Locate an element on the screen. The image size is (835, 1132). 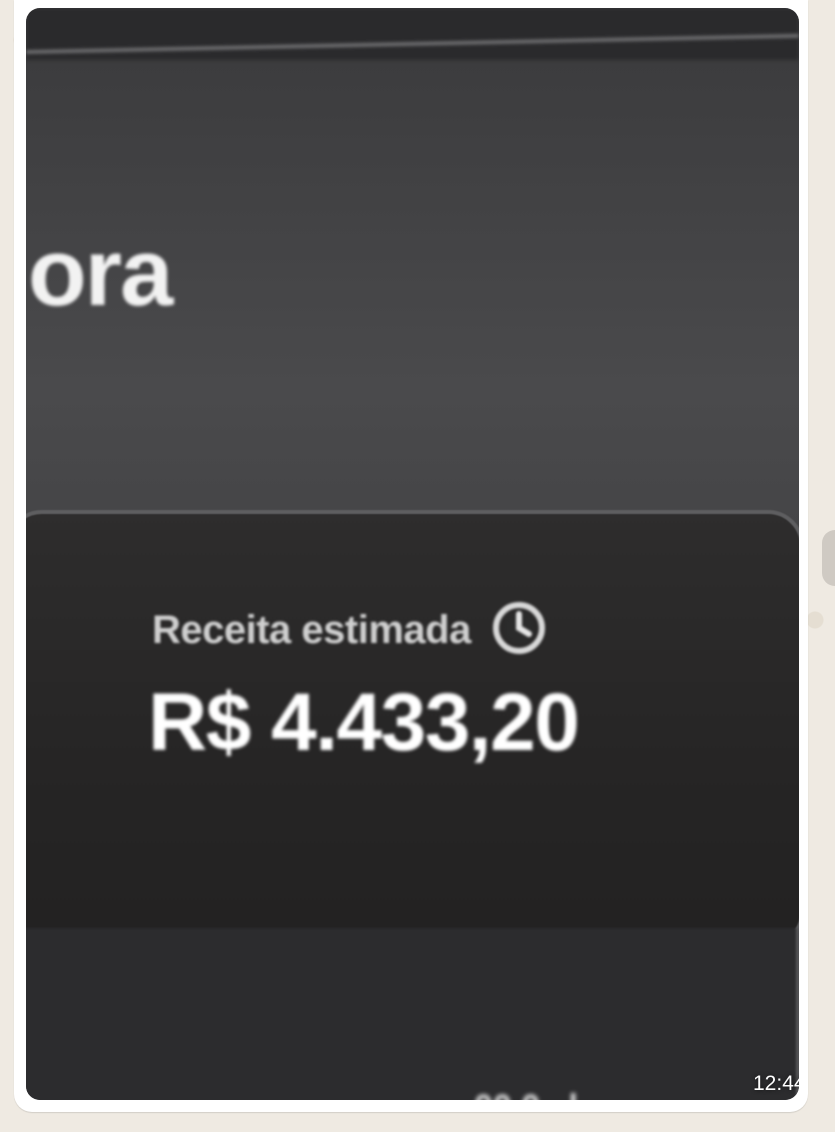
card-lower-section is located at coordinates (412, 1014).